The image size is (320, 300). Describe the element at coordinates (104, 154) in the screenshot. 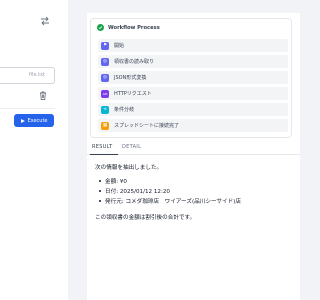

I see `active-tab-indicator` at that location.